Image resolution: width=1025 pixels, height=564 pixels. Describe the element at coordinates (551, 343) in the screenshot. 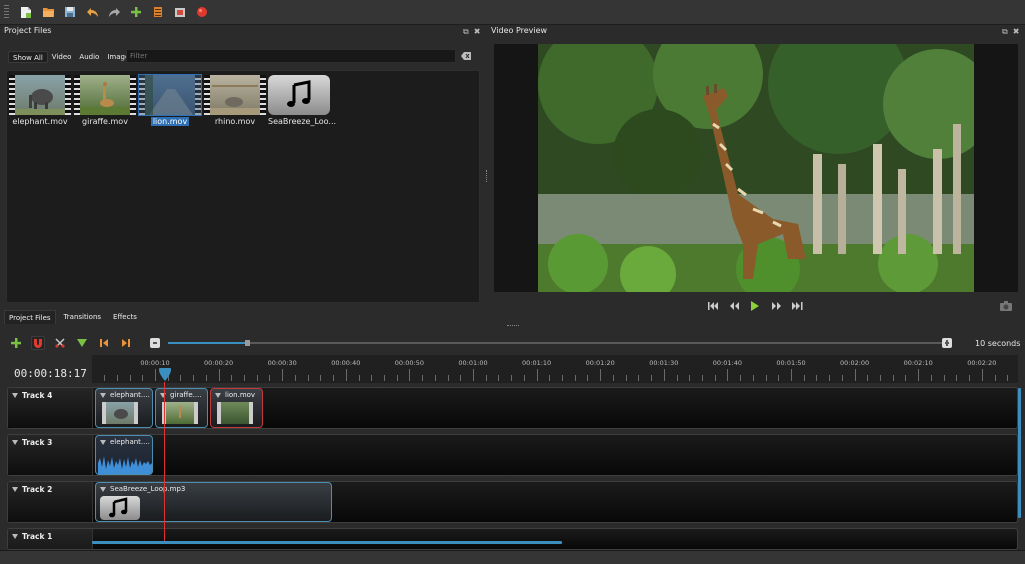

I see `timeline-zoom-slider` at that location.